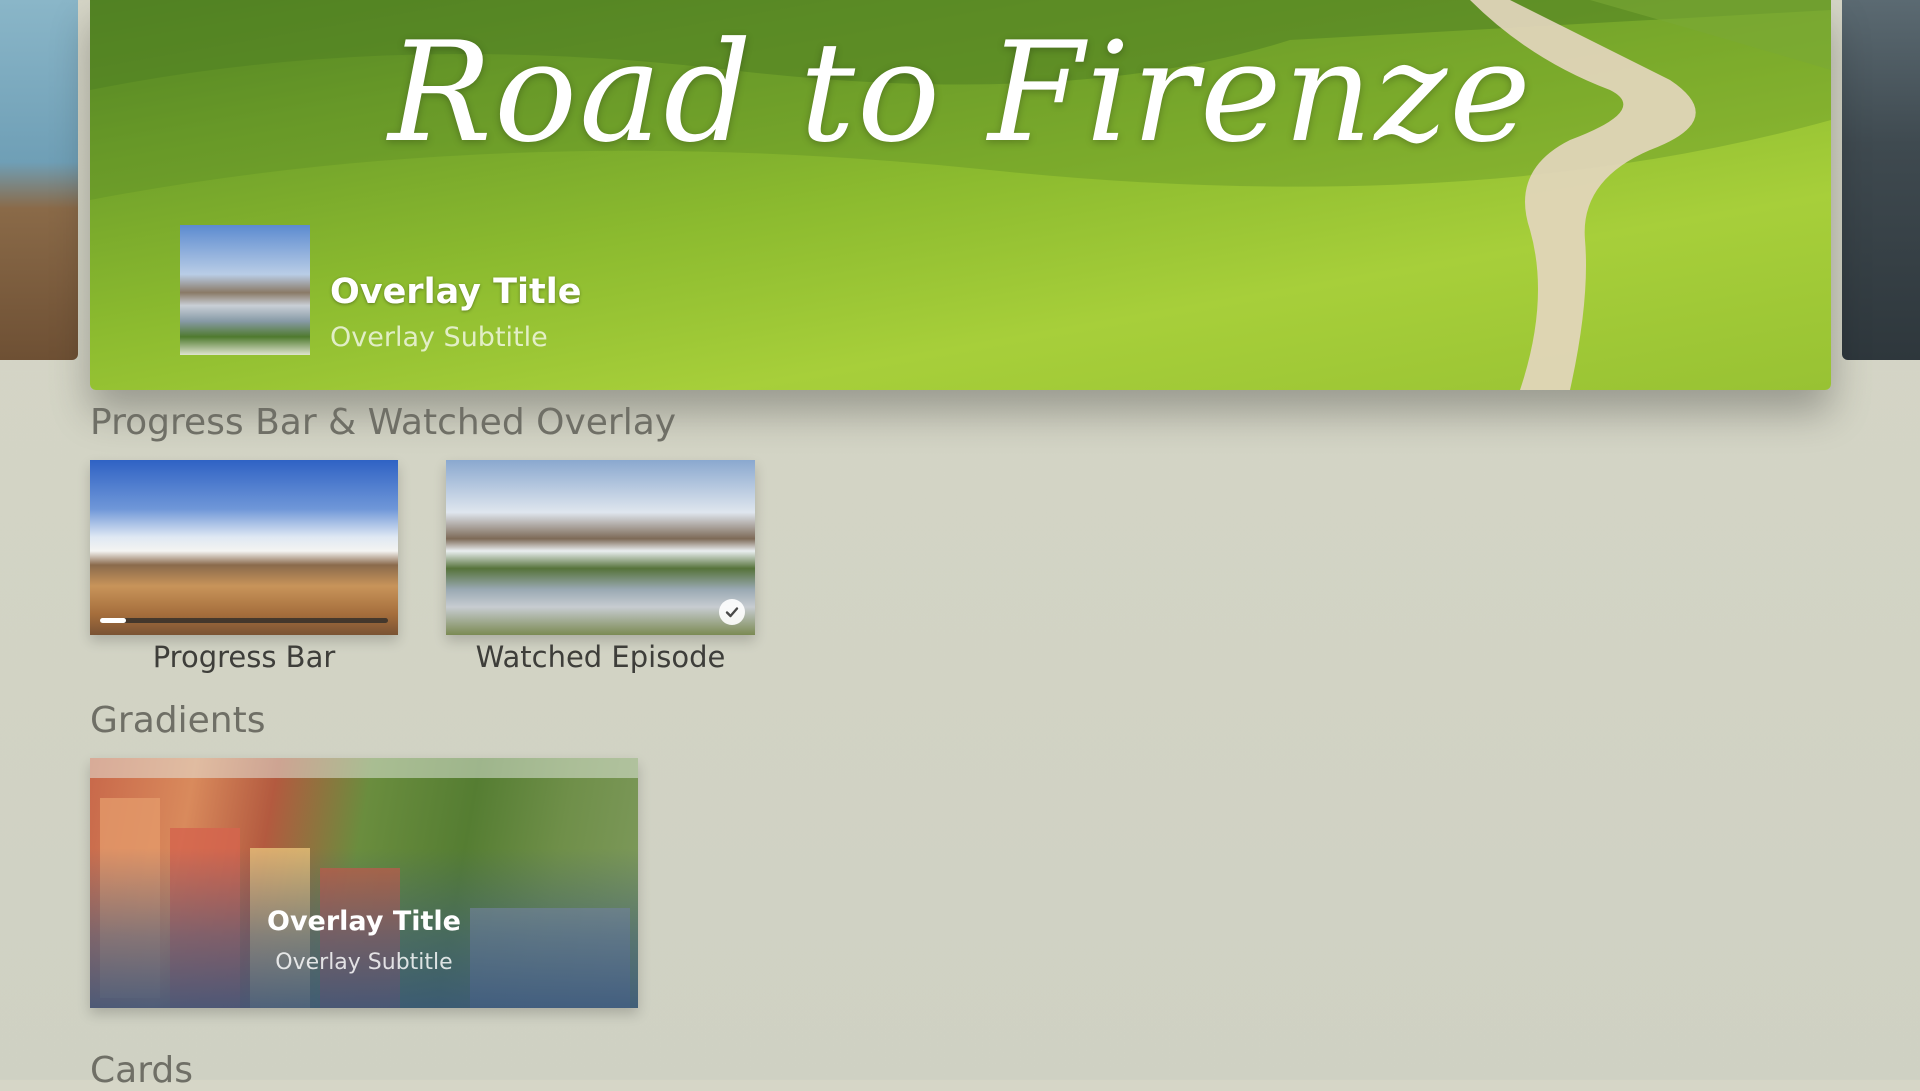  What do you see at coordinates (141, 1070) in the screenshot?
I see `section-title-cards: Cards` at bounding box center [141, 1070].